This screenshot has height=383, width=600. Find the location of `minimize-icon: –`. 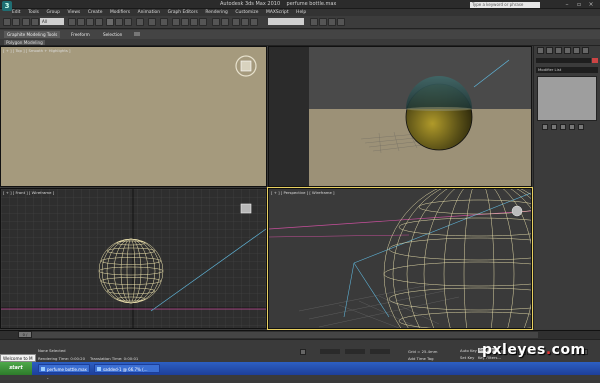

minimize-icon: – is located at coordinates (567, 4).